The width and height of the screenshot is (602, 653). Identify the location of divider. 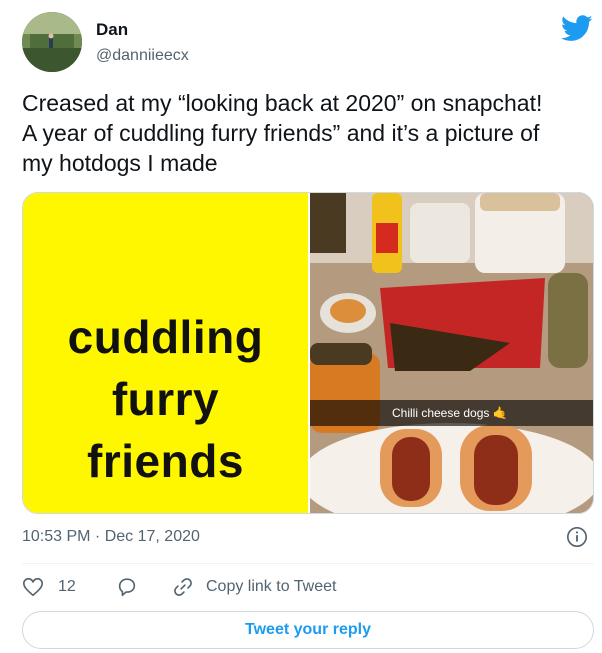
(308, 563).